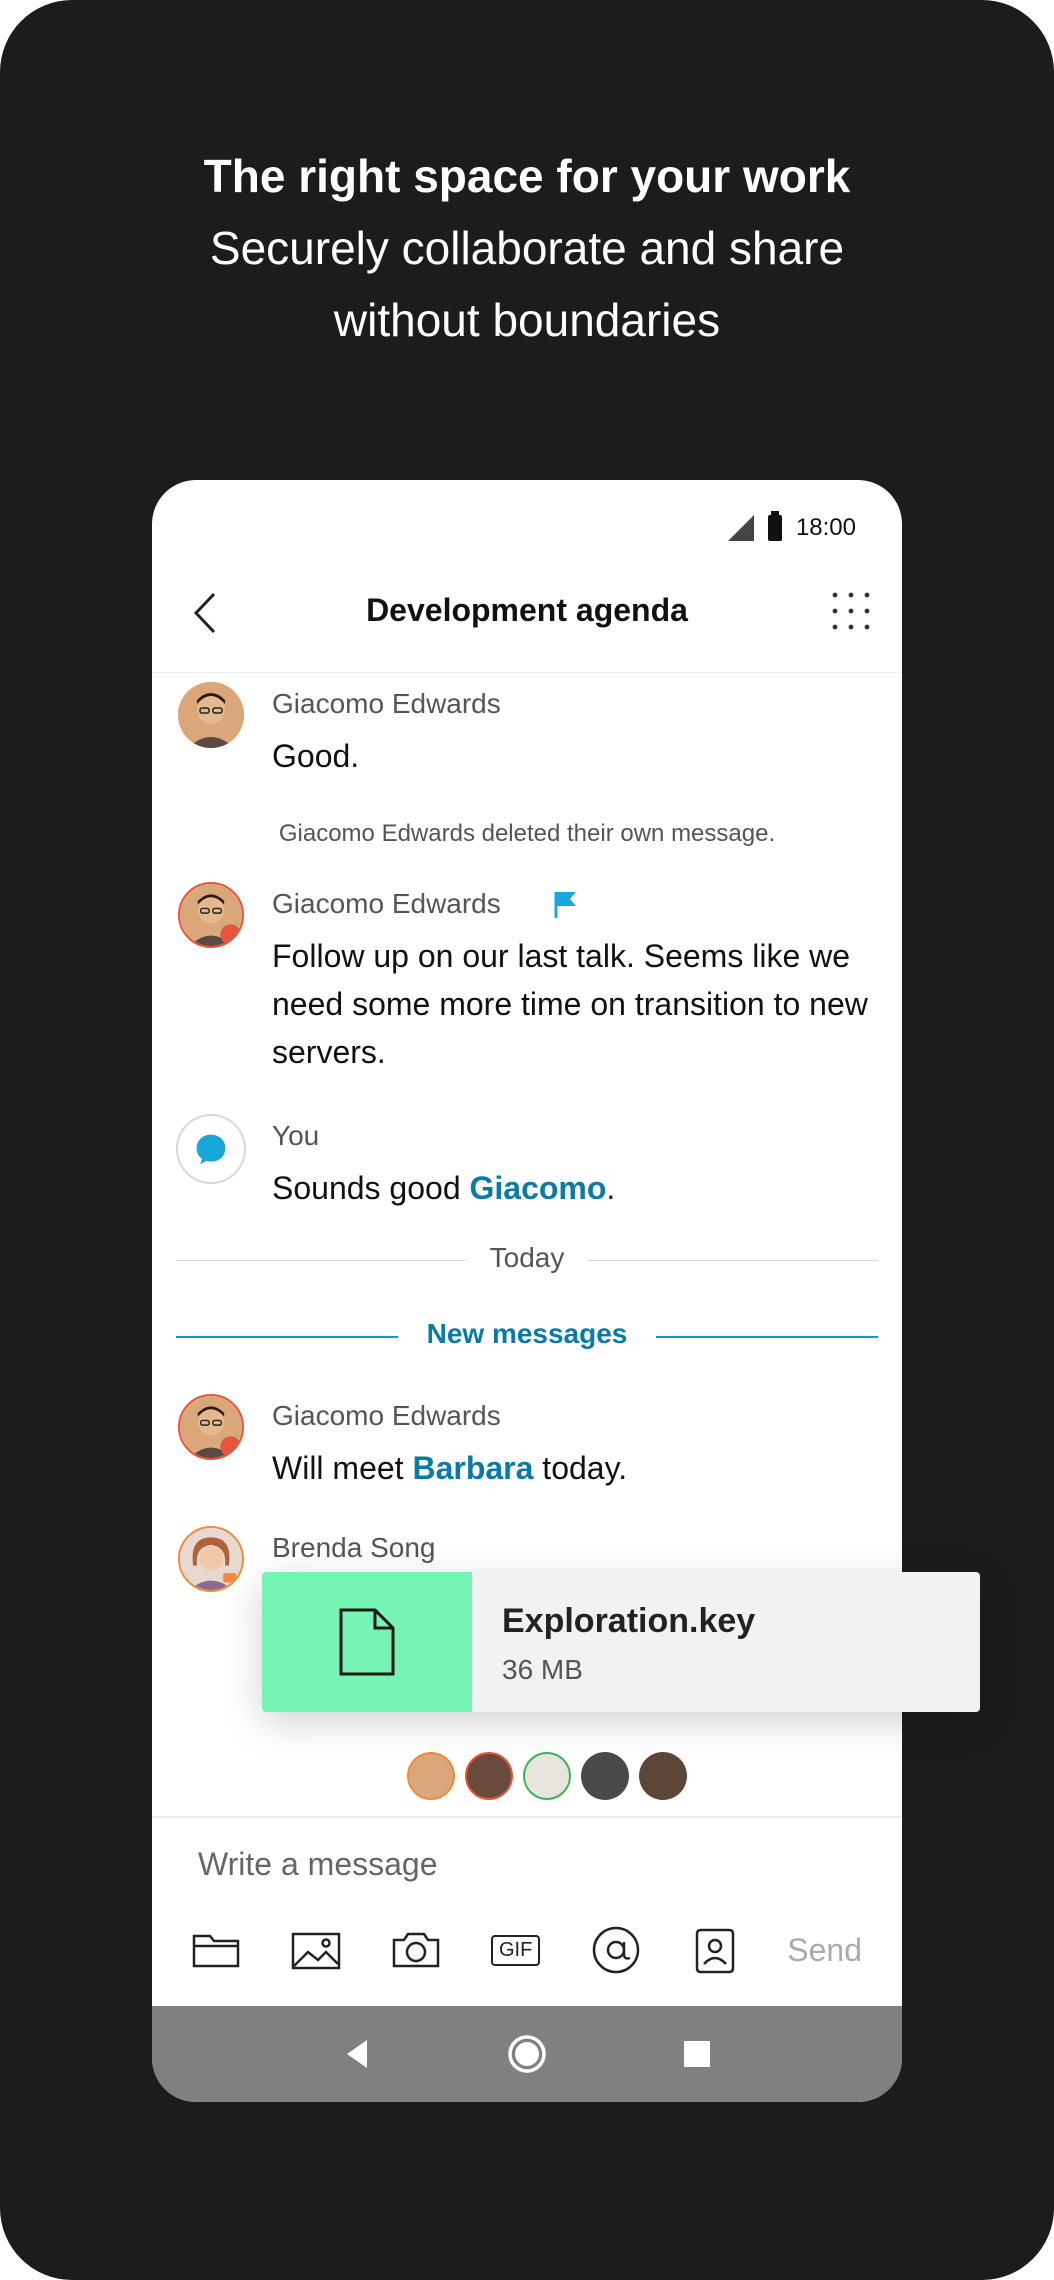 The image size is (1054, 2280). Describe the element at coordinates (216, 1950) in the screenshot. I see `folder-icon` at that location.